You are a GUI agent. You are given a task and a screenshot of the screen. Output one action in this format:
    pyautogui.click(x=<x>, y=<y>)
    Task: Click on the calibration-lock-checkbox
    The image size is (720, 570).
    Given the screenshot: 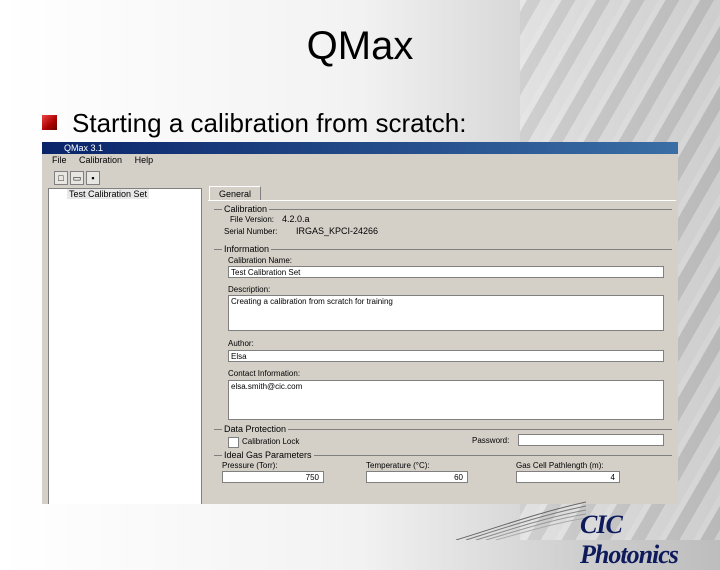 What is the action you would take?
    pyautogui.click(x=233, y=442)
    